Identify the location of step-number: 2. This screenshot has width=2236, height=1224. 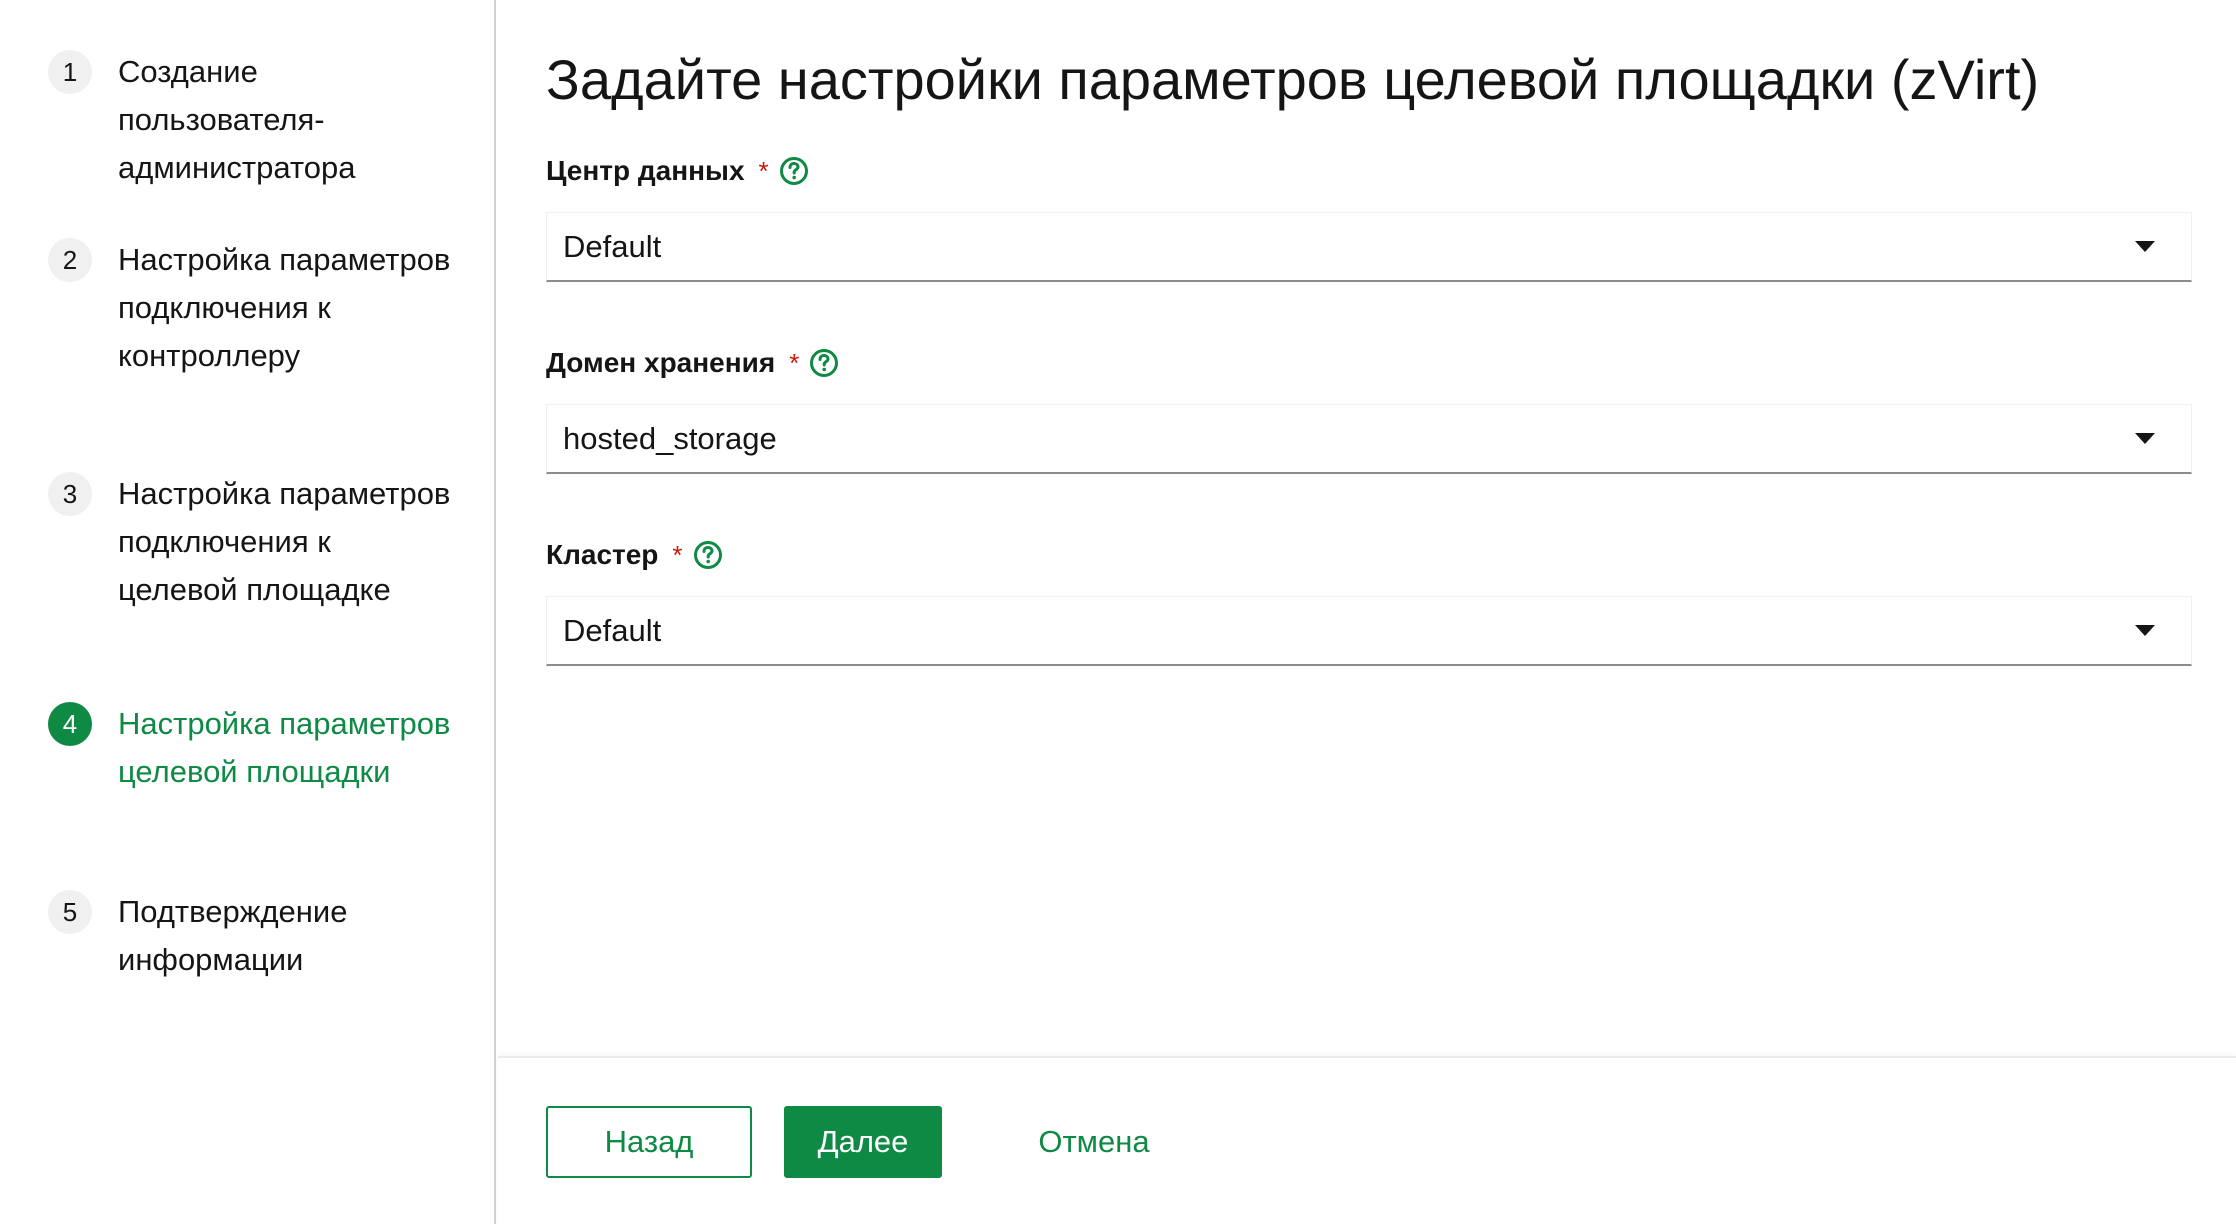
(70, 260).